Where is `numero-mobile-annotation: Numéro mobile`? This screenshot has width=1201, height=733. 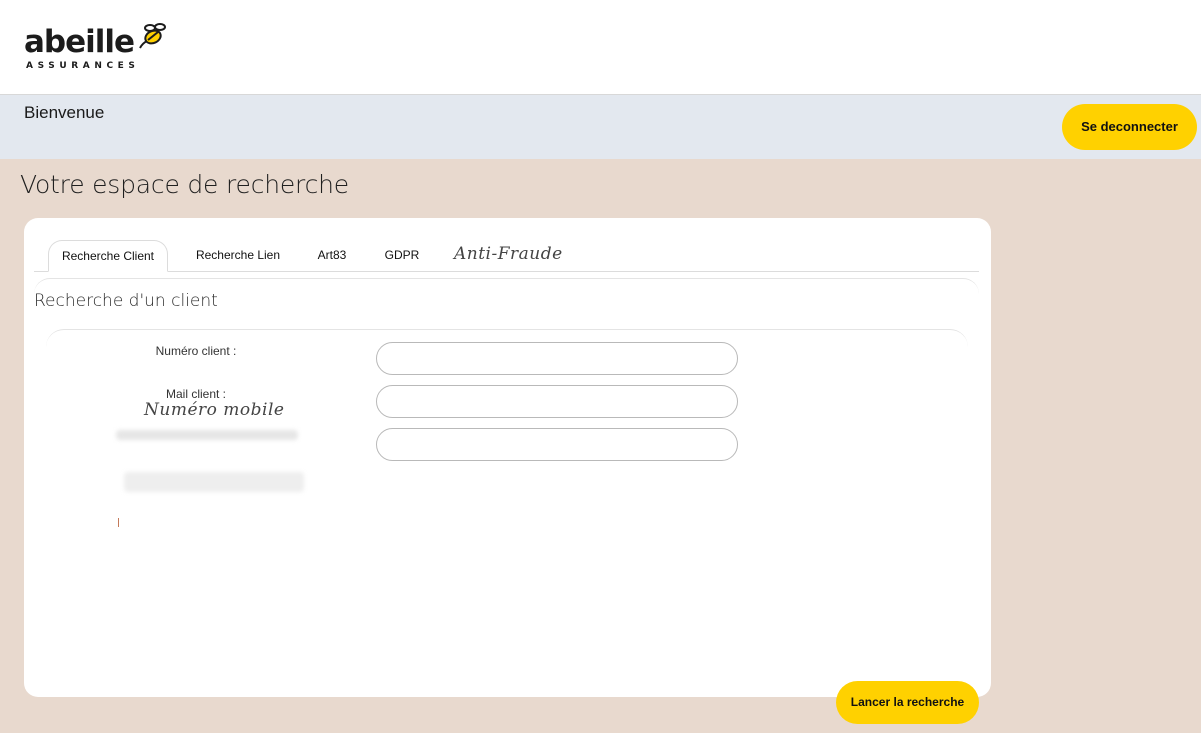 numero-mobile-annotation: Numéro mobile is located at coordinates (214, 410).